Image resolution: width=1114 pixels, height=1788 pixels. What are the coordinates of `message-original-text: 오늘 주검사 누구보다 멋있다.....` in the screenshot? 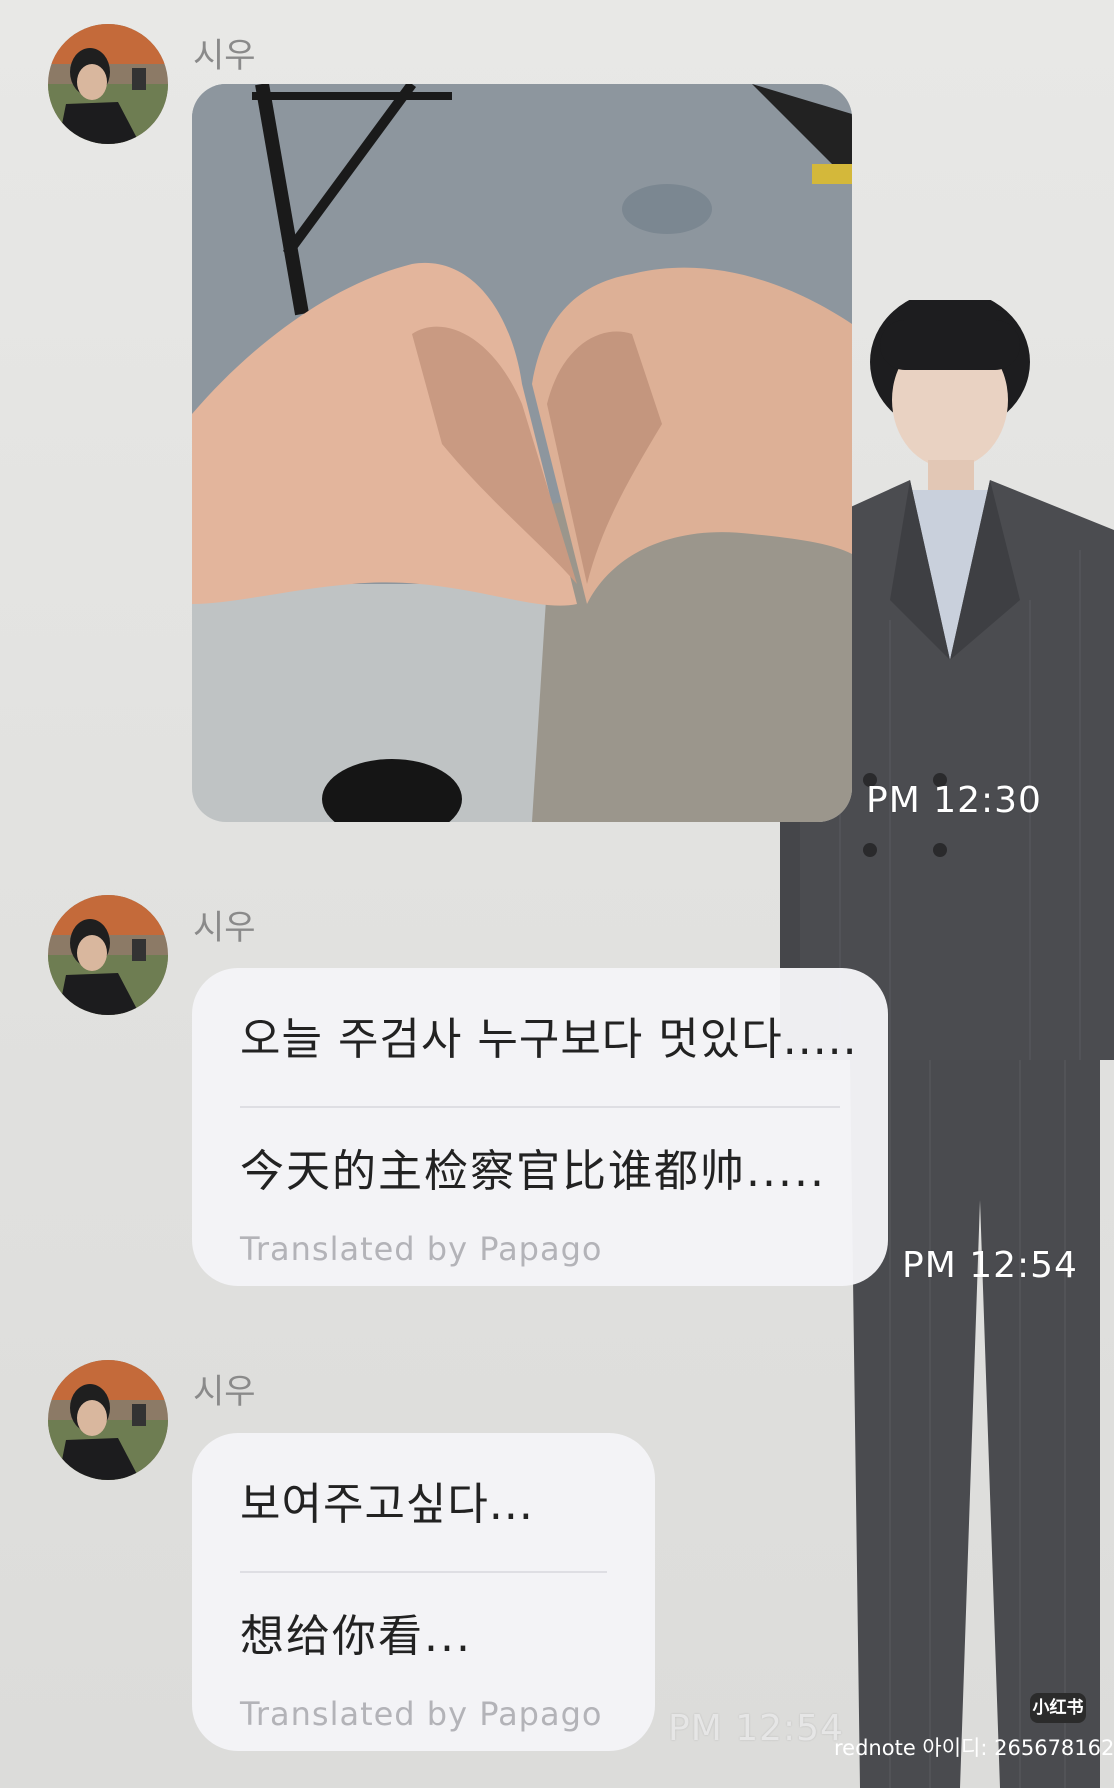 It's located at (549, 1039).